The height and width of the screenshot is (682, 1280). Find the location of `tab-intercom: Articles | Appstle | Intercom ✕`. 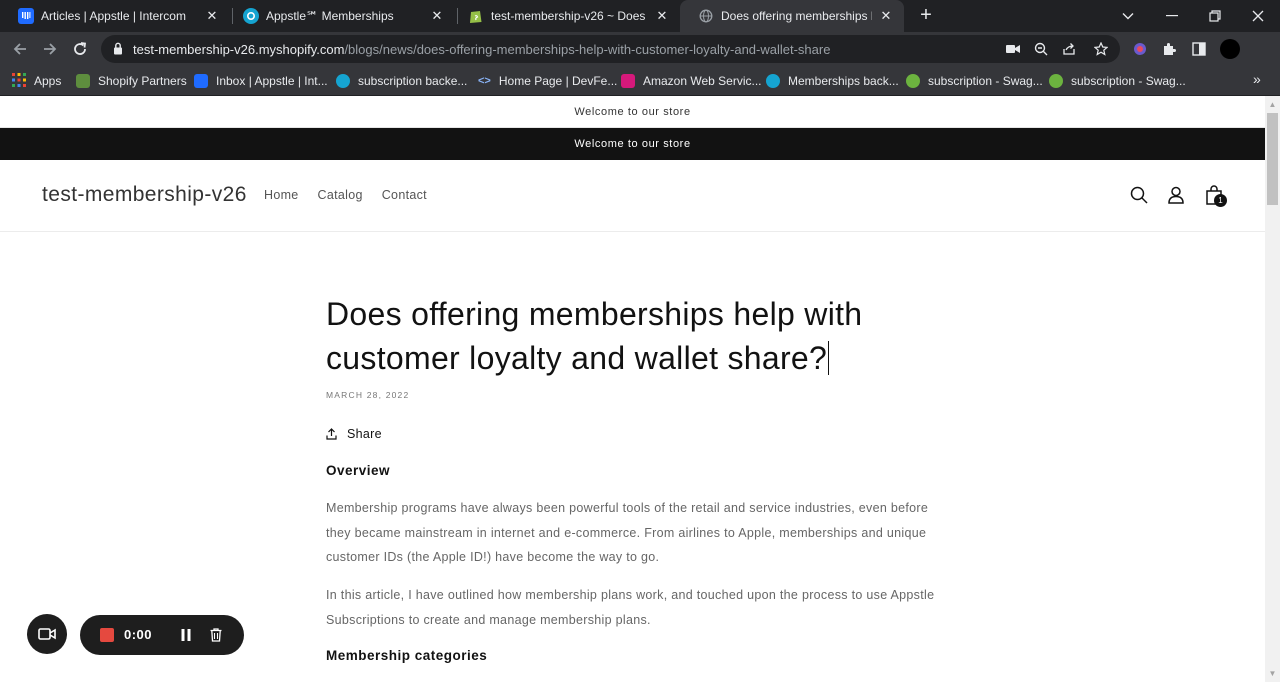

tab-intercom: Articles | Appstle | Intercom ✕ is located at coordinates (115, 16).